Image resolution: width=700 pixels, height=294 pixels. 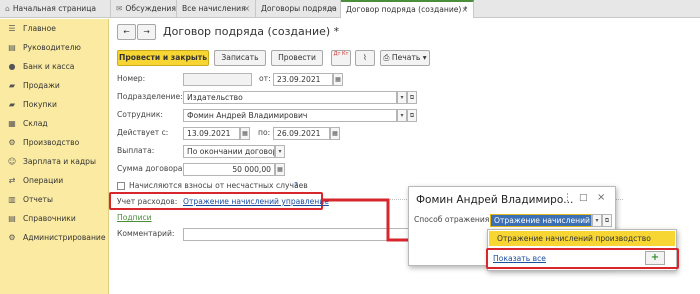 I want to click on reports-icon: ▥, so click(x=12, y=199).